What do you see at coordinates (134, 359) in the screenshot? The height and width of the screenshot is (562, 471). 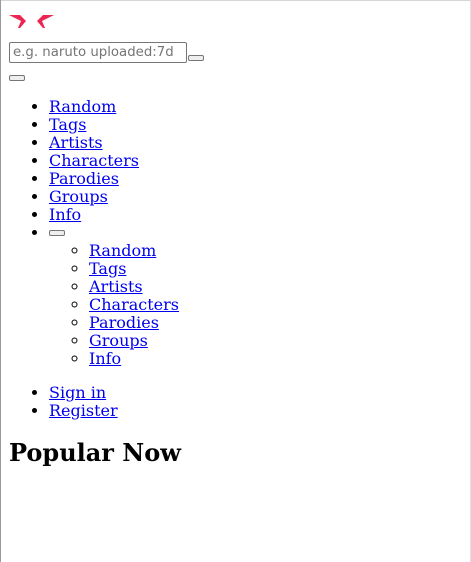 I see `dropdown-item-info: Info` at bounding box center [134, 359].